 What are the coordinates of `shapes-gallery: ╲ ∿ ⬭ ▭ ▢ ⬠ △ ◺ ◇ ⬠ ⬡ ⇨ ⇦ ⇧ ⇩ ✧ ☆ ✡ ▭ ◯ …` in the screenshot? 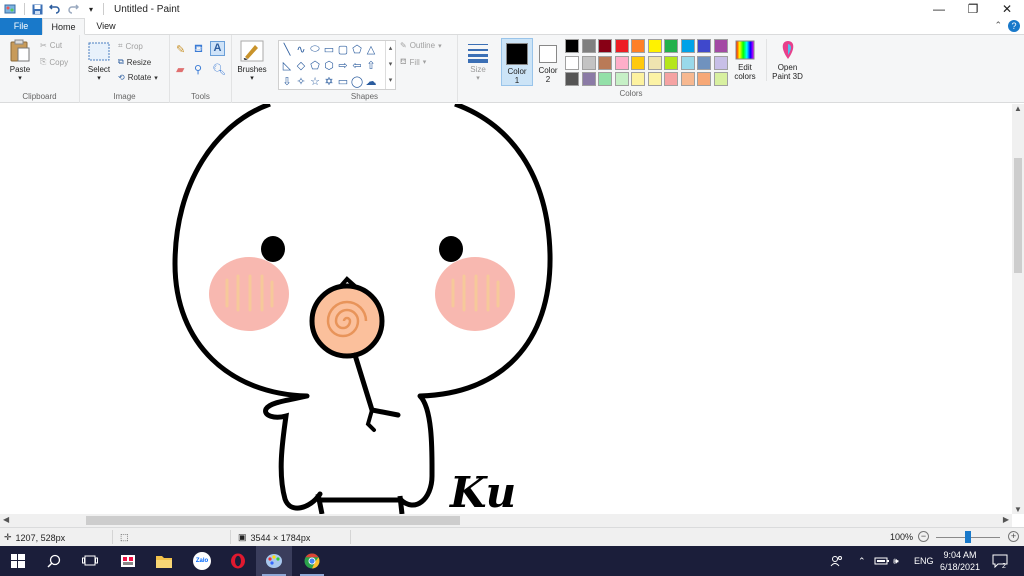 It's located at (337, 65).